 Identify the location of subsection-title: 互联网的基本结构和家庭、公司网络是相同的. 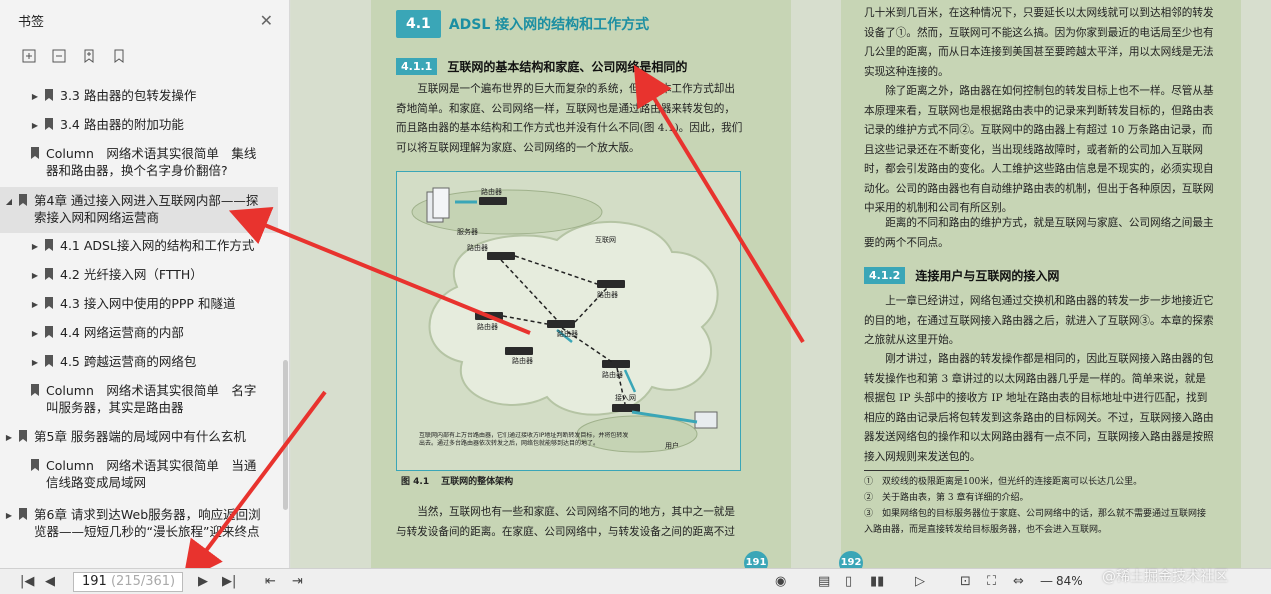
(567, 67).